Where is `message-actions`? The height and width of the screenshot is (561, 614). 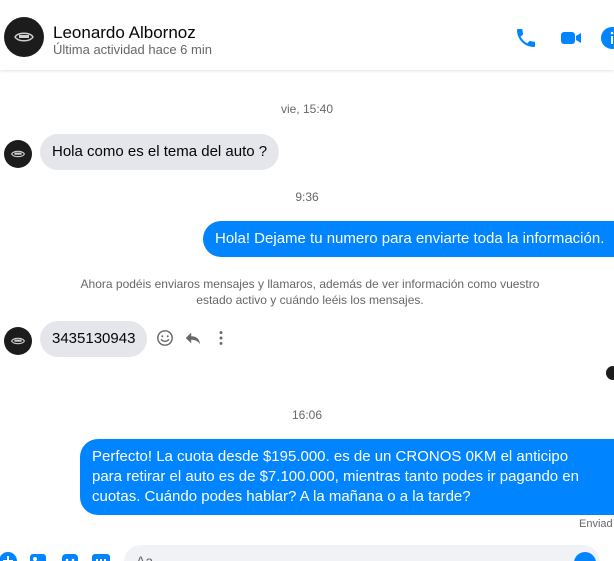 message-actions is located at coordinates (193, 338).